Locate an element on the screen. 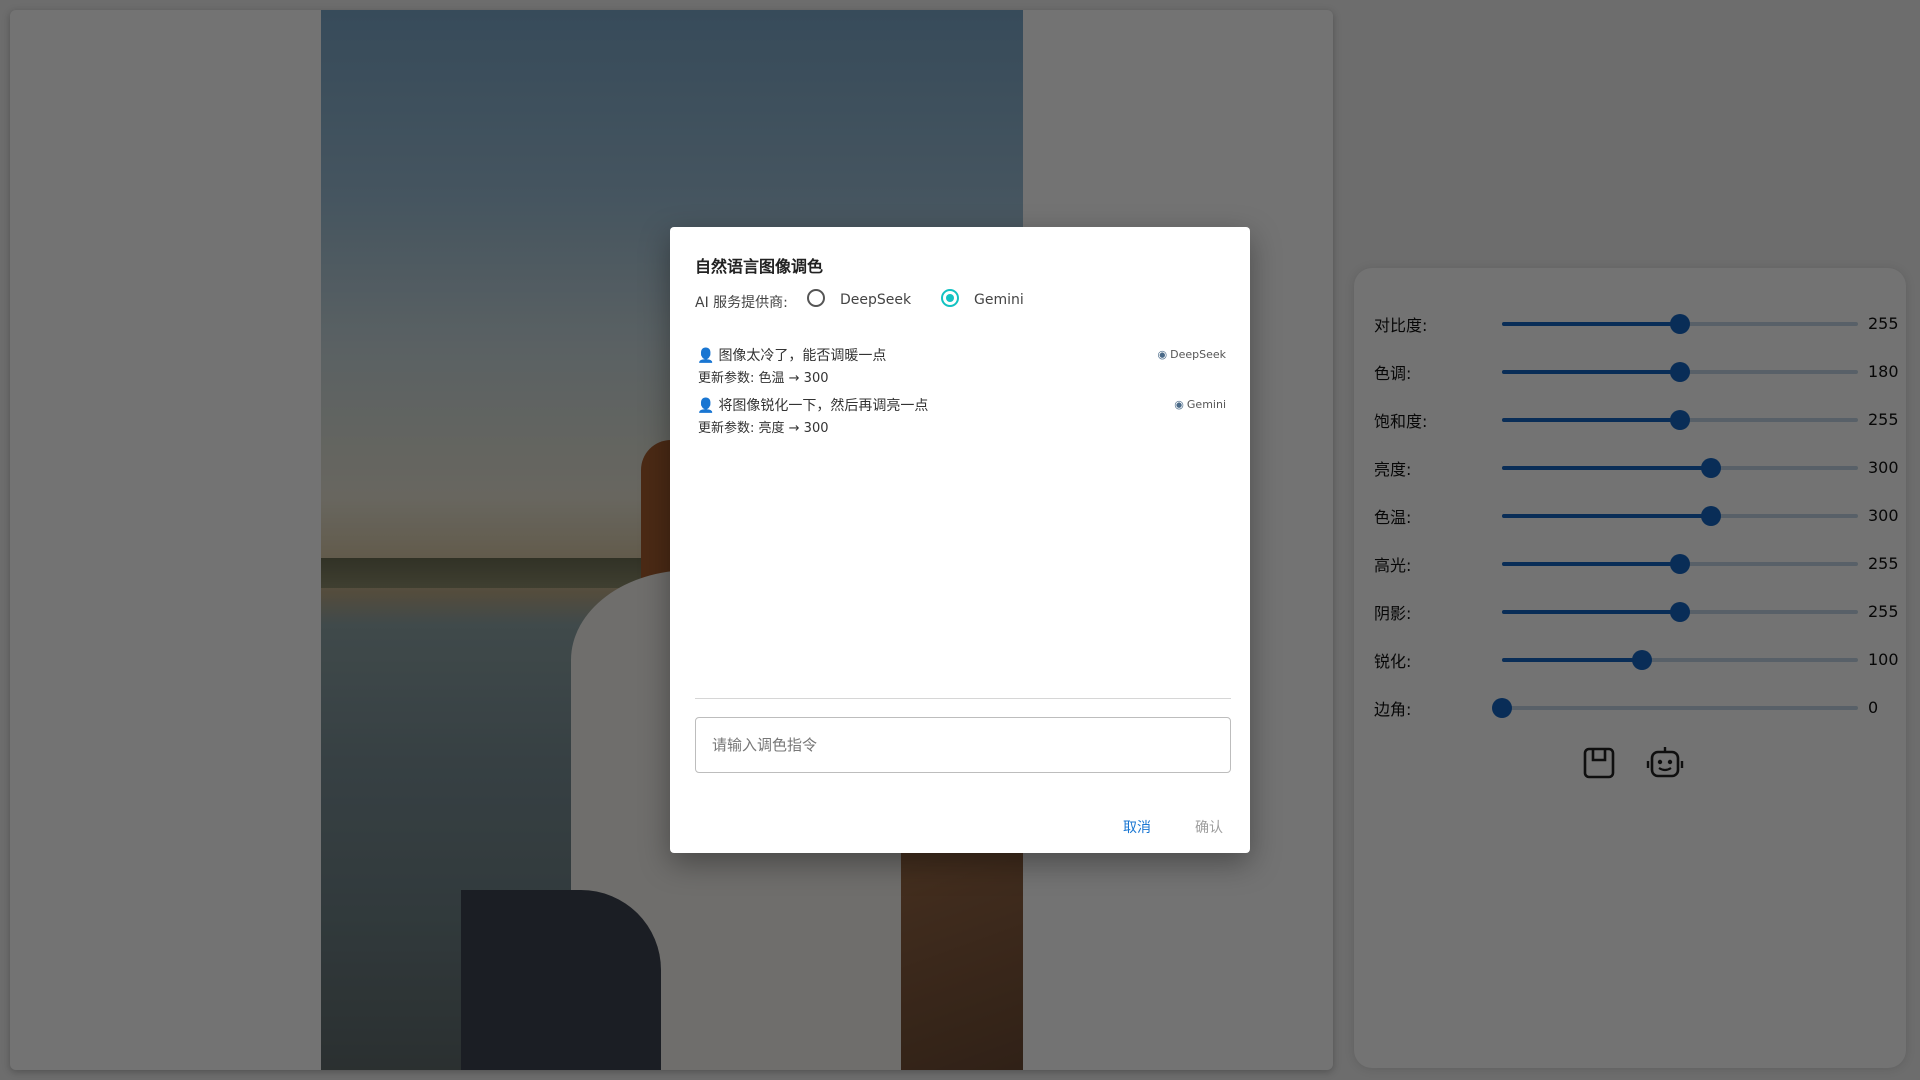 The image size is (1920, 1080). radio-gemini is located at coordinates (950, 298).